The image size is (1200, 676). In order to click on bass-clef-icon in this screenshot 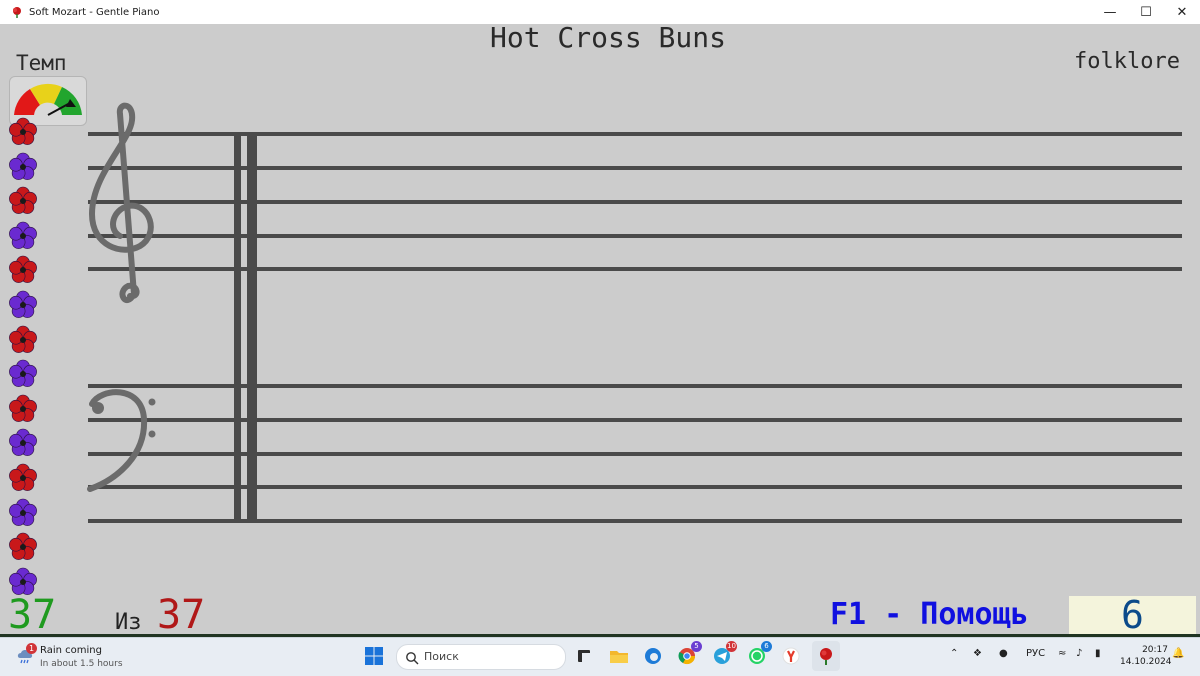, I will do `click(121, 440)`.